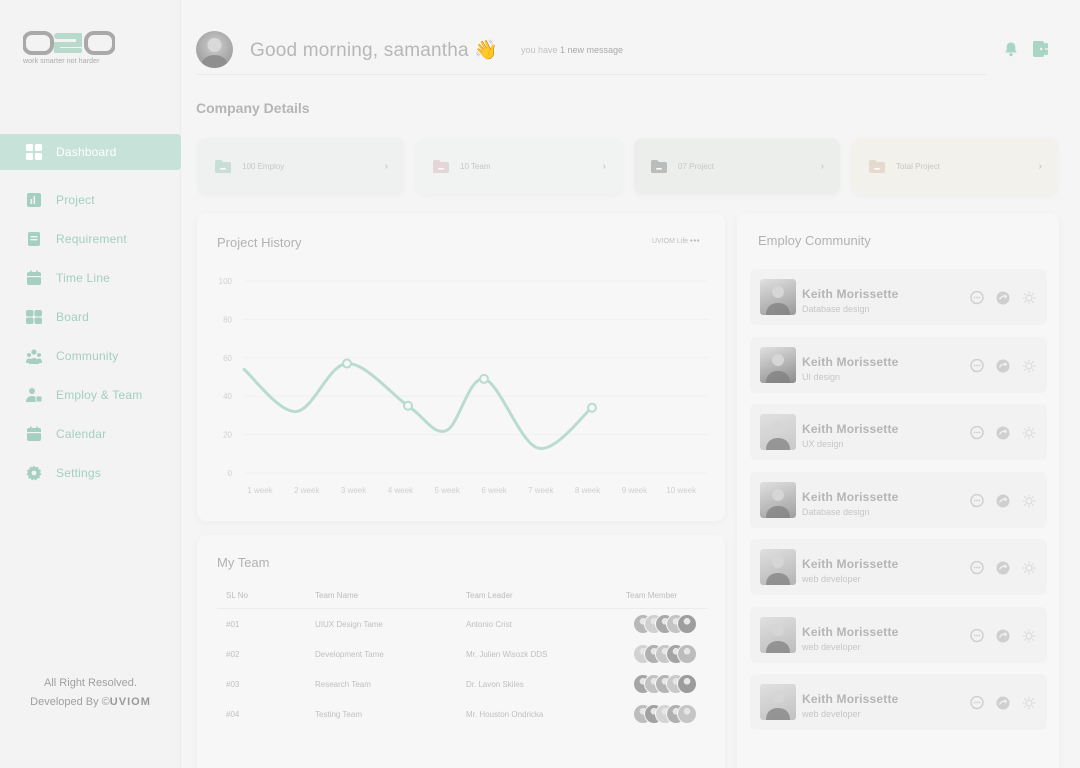 The width and height of the screenshot is (1080, 768). What do you see at coordinates (253, 108) in the screenshot?
I see `company-details-title: Company Details` at bounding box center [253, 108].